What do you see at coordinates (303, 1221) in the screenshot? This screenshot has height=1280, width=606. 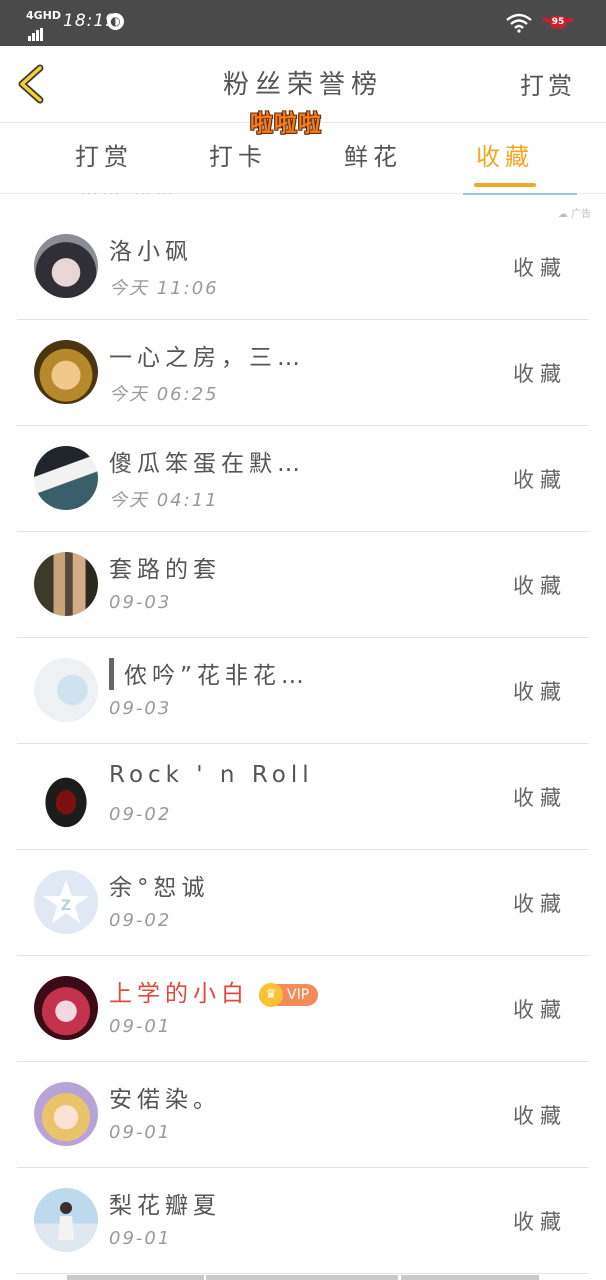 I see `list-item: 梨花瓣夏 09-01 收藏` at bounding box center [303, 1221].